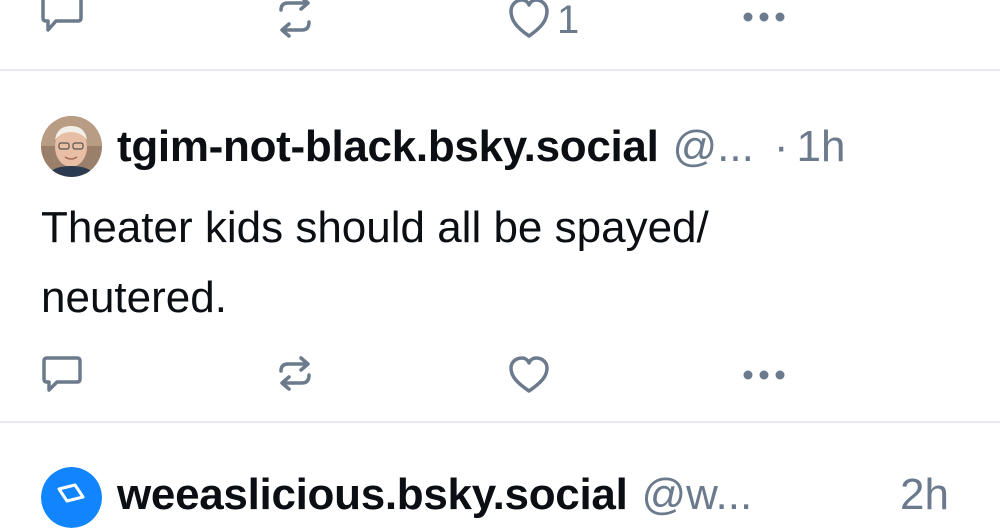 This screenshot has width=1000, height=528. What do you see at coordinates (568, 21) in the screenshot?
I see `like-count: 1` at bounding box center [568, 21].